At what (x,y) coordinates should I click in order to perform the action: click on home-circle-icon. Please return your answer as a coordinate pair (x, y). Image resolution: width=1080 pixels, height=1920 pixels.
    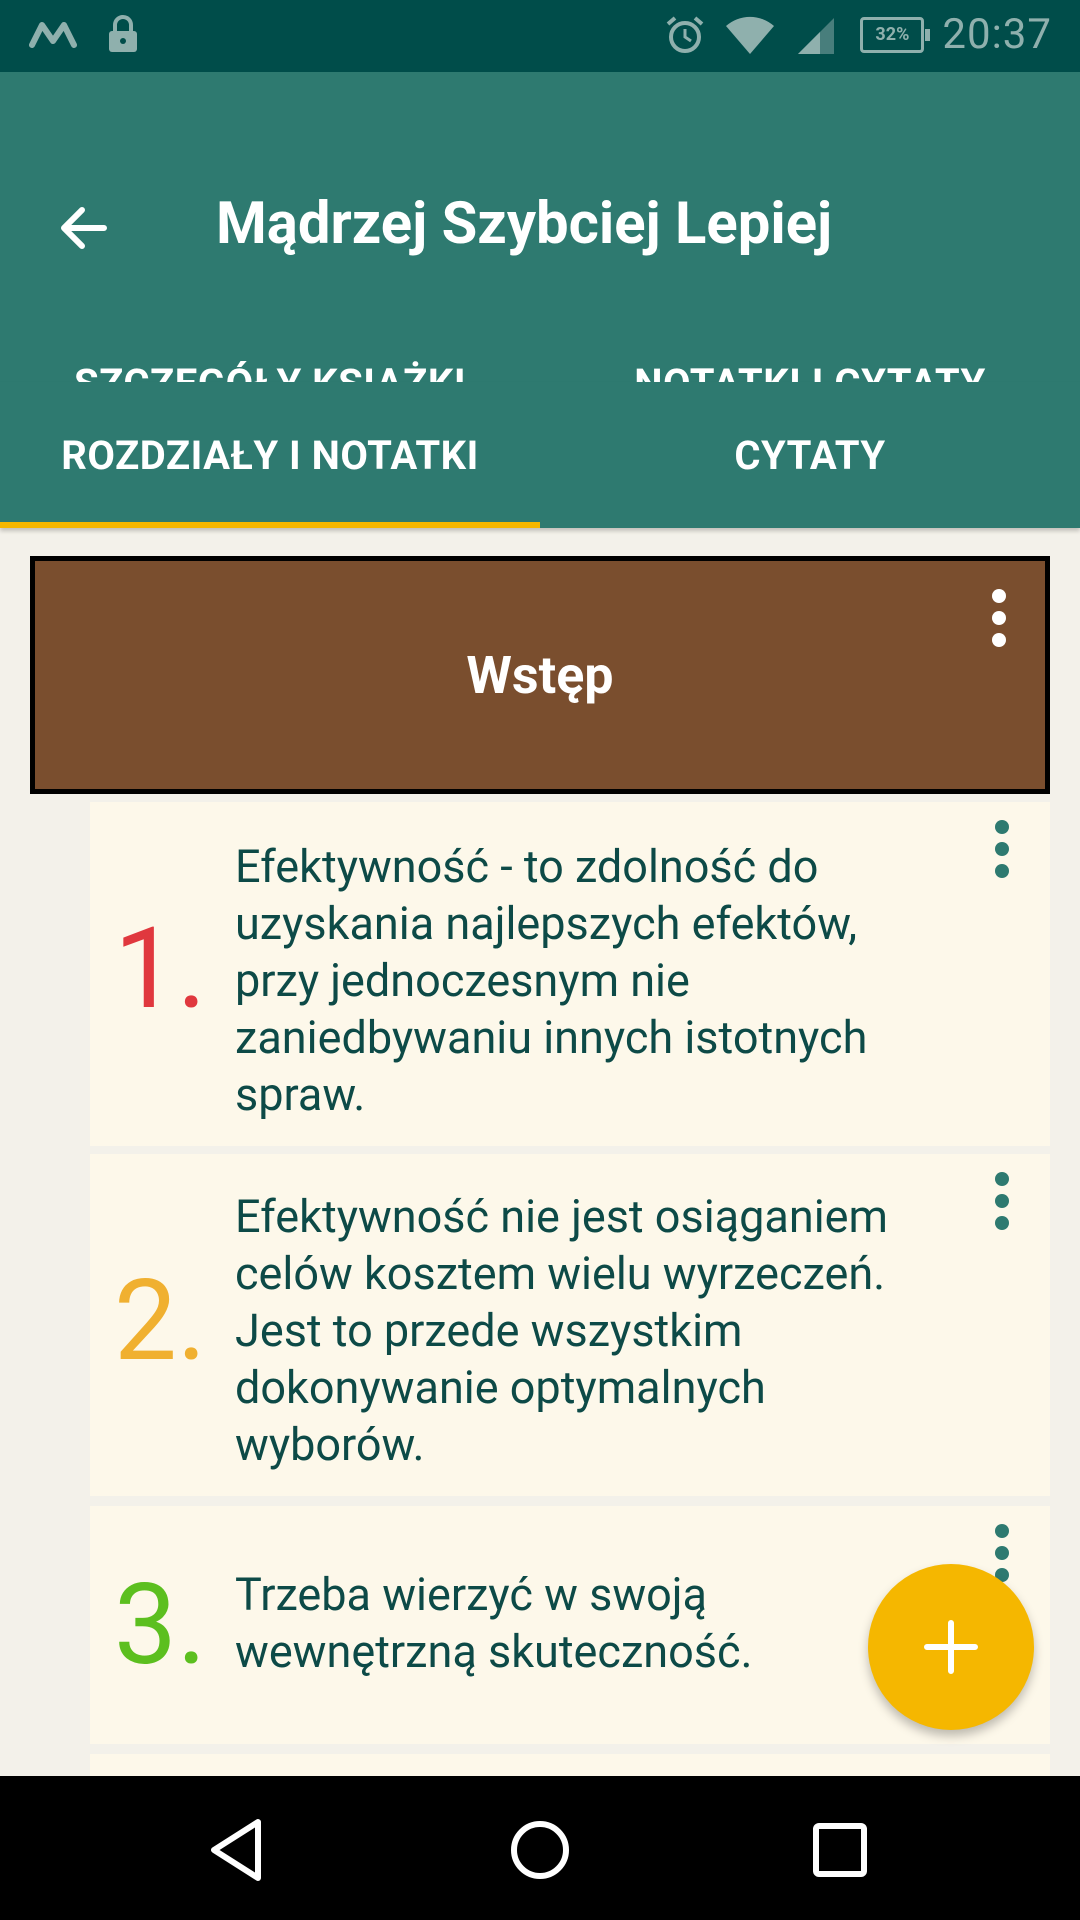
    Looking at the image, I should click on (540, 1850).